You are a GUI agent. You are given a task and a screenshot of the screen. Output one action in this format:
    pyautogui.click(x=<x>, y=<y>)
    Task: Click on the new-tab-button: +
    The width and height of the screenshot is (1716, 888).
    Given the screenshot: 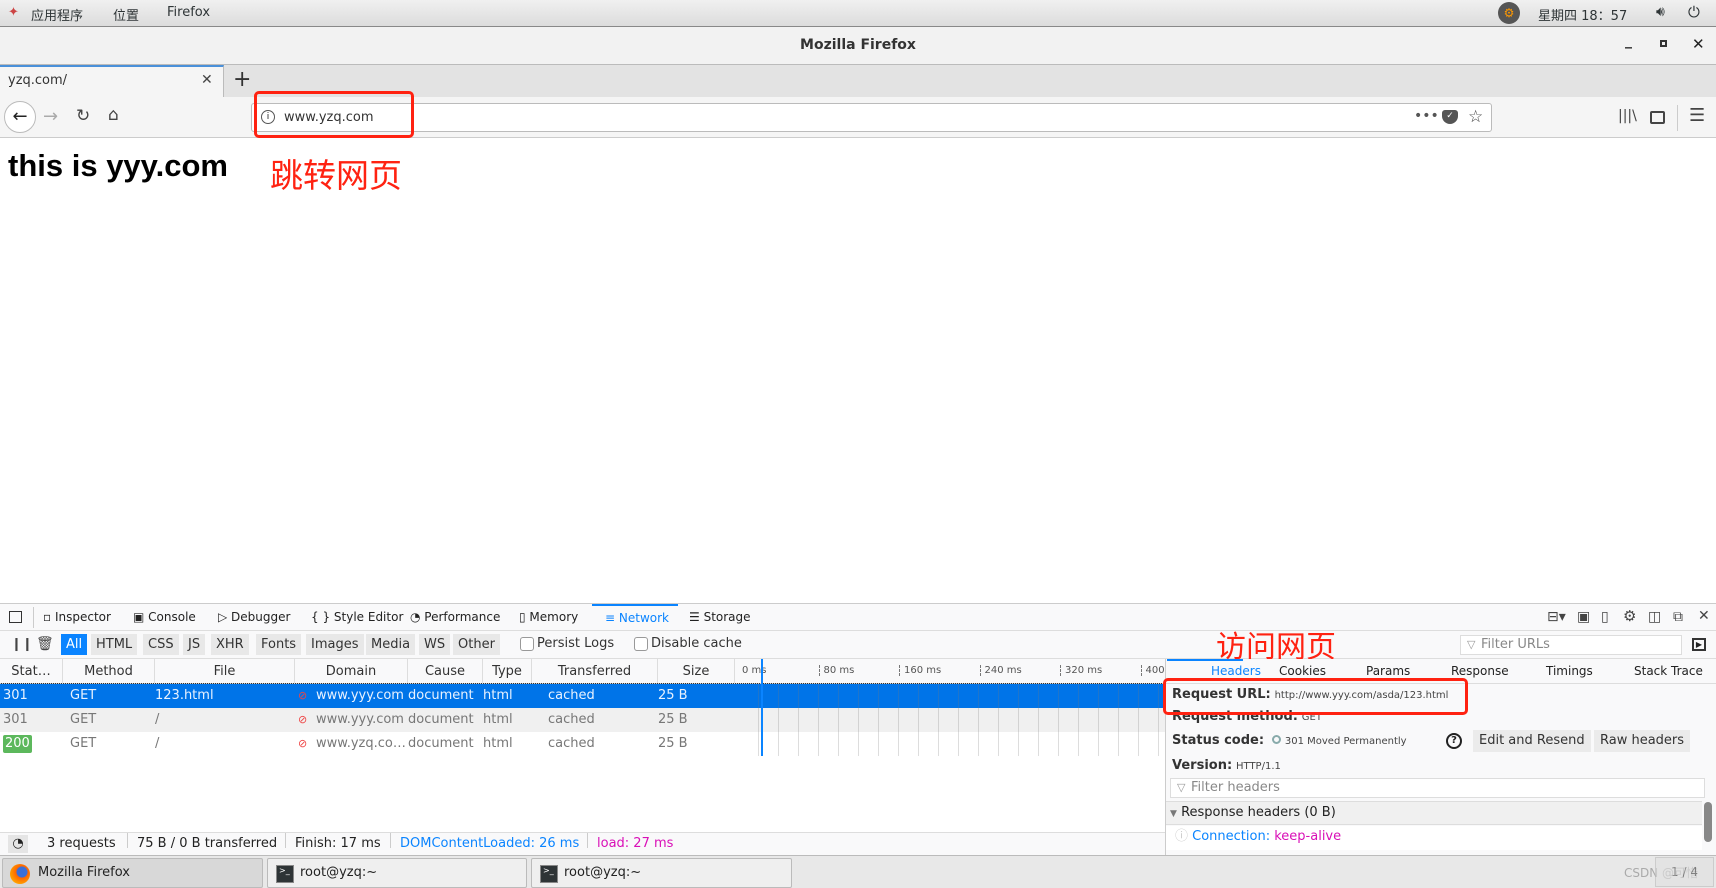 What is the action you would take?
    pyautogui.click(x=242, y=79)
    